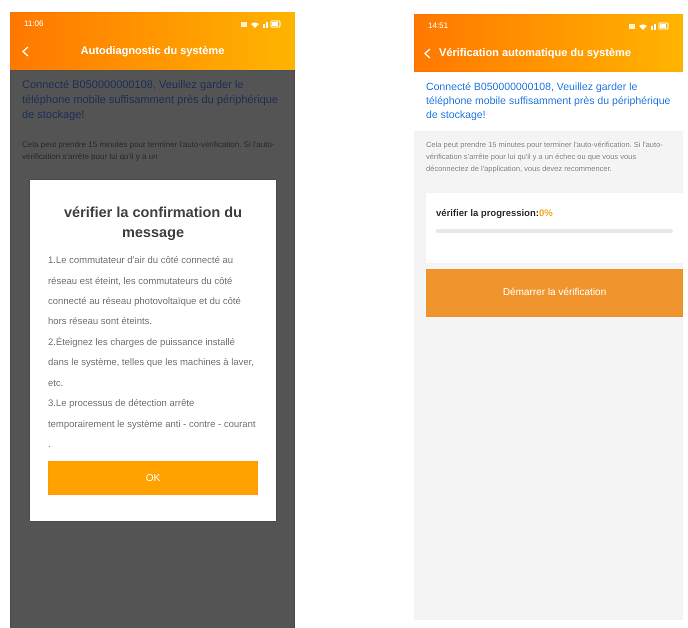 Image resolution: width=688 pixels, height=628 pixels. What do you see at coordinates (535, 53) in the screenshot?
I see `screen-title: Vérification automatique du système` at bounding box center [535, 53].